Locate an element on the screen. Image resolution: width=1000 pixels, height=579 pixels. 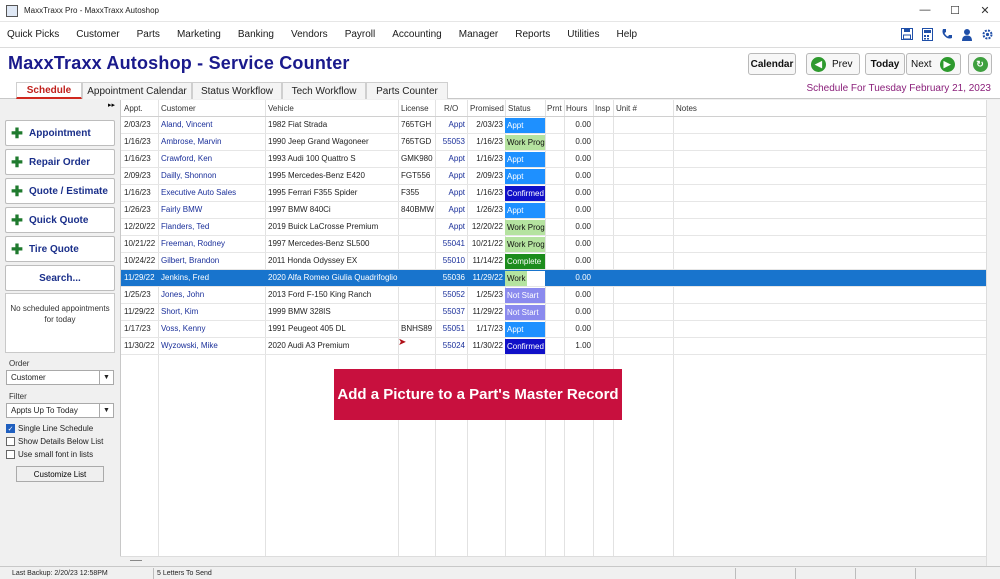
save-icon is located at coordinates (907, 34).